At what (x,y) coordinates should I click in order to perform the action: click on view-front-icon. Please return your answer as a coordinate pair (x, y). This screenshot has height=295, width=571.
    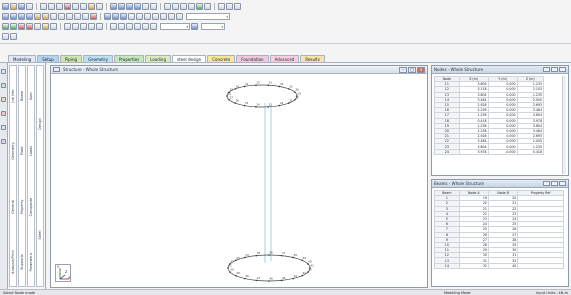
    Looking at the image, I should click on (113, 6).